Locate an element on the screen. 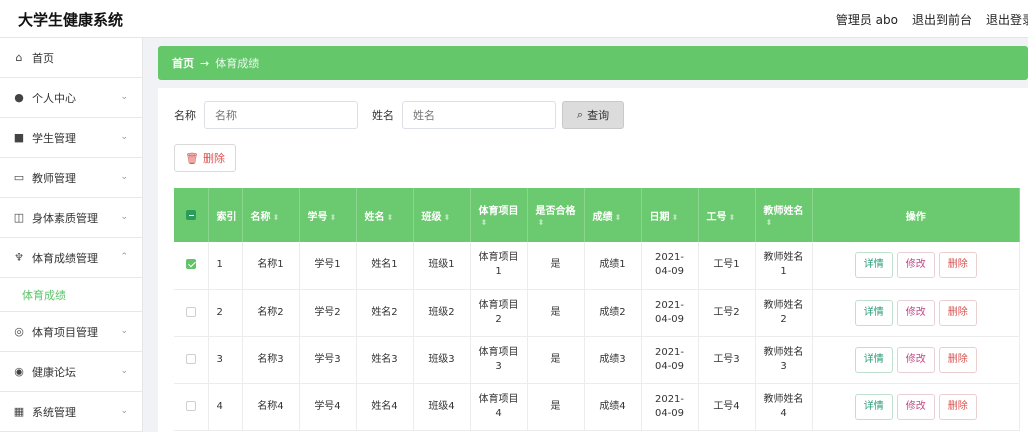 The width and height of the screenshot is (1028, 432). chart-icon: ◫ is located at coordinates (19, 217).